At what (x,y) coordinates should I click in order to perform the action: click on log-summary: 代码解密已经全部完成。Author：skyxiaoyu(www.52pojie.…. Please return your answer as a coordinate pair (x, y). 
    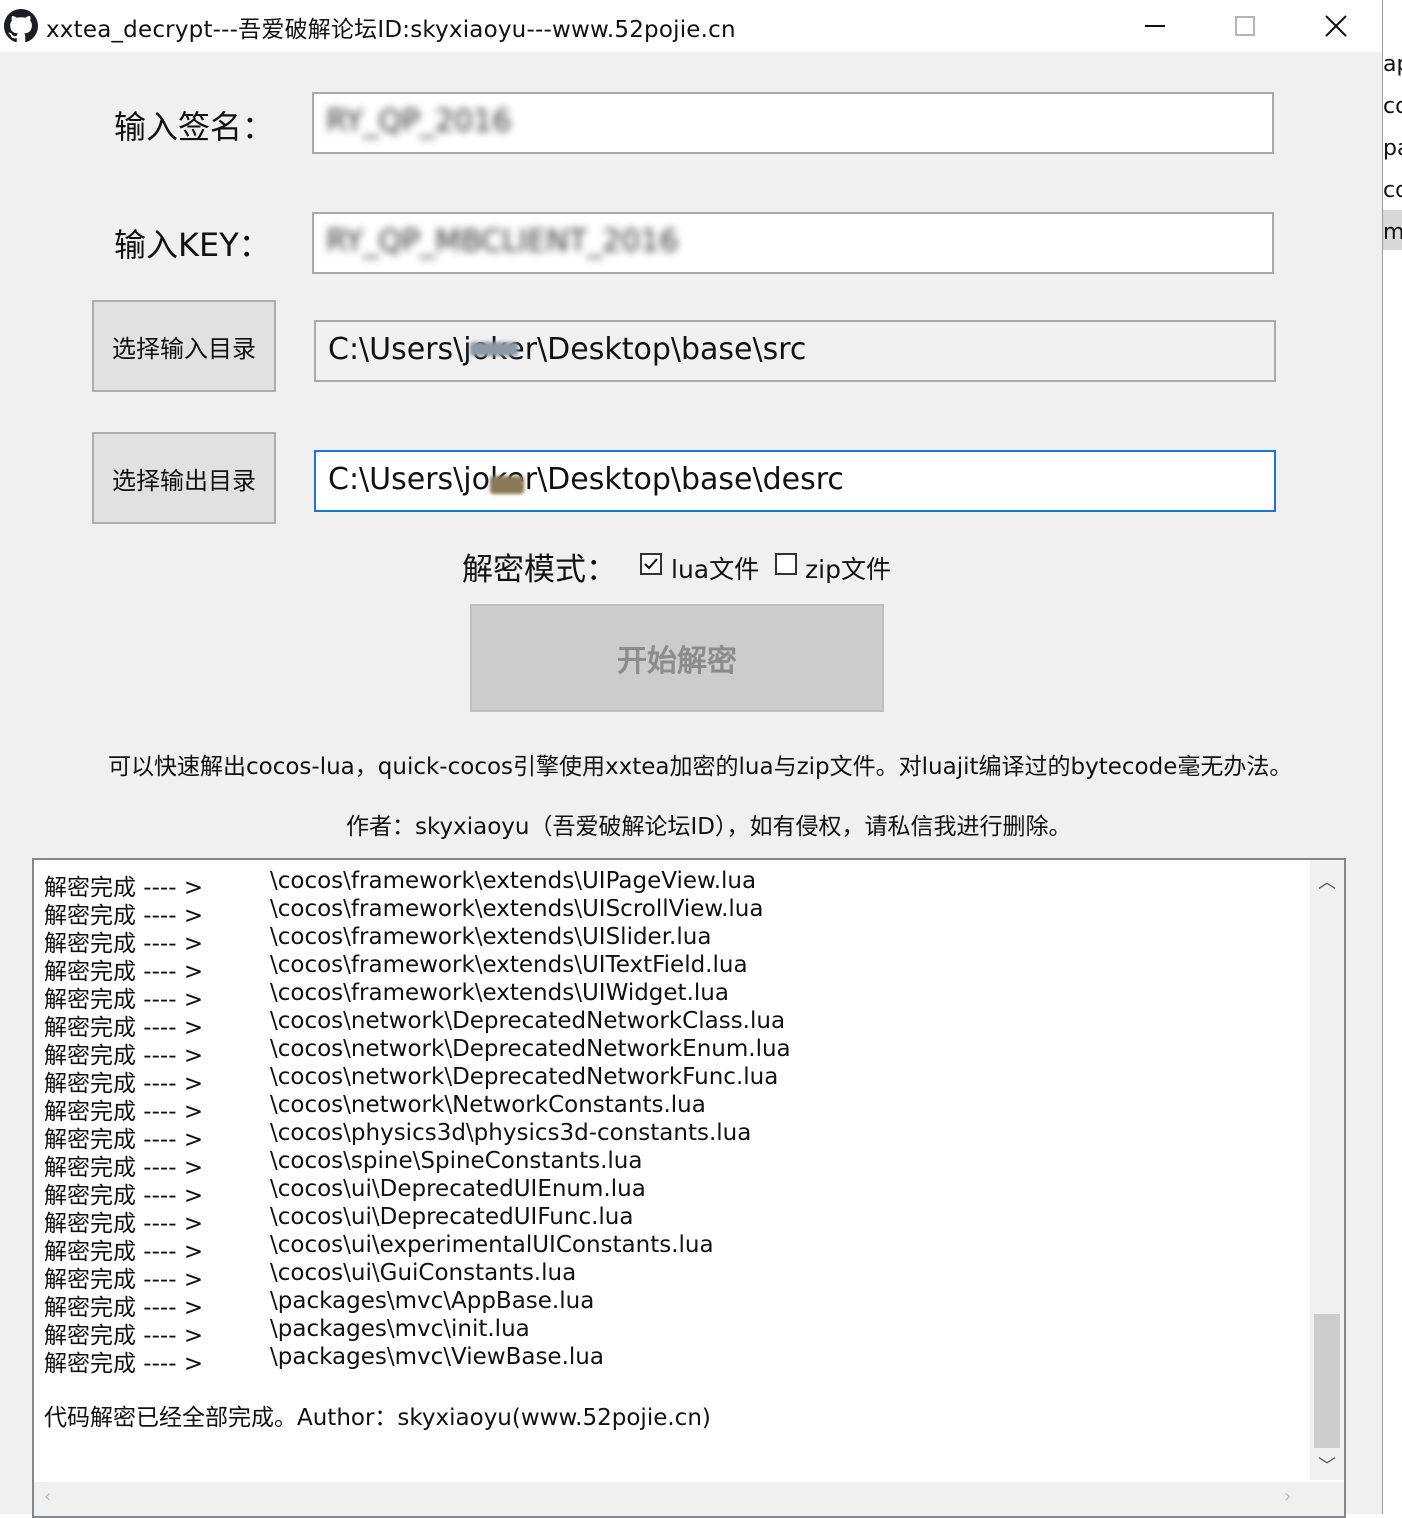
    Looking at the image, I should click on (377, 1418).